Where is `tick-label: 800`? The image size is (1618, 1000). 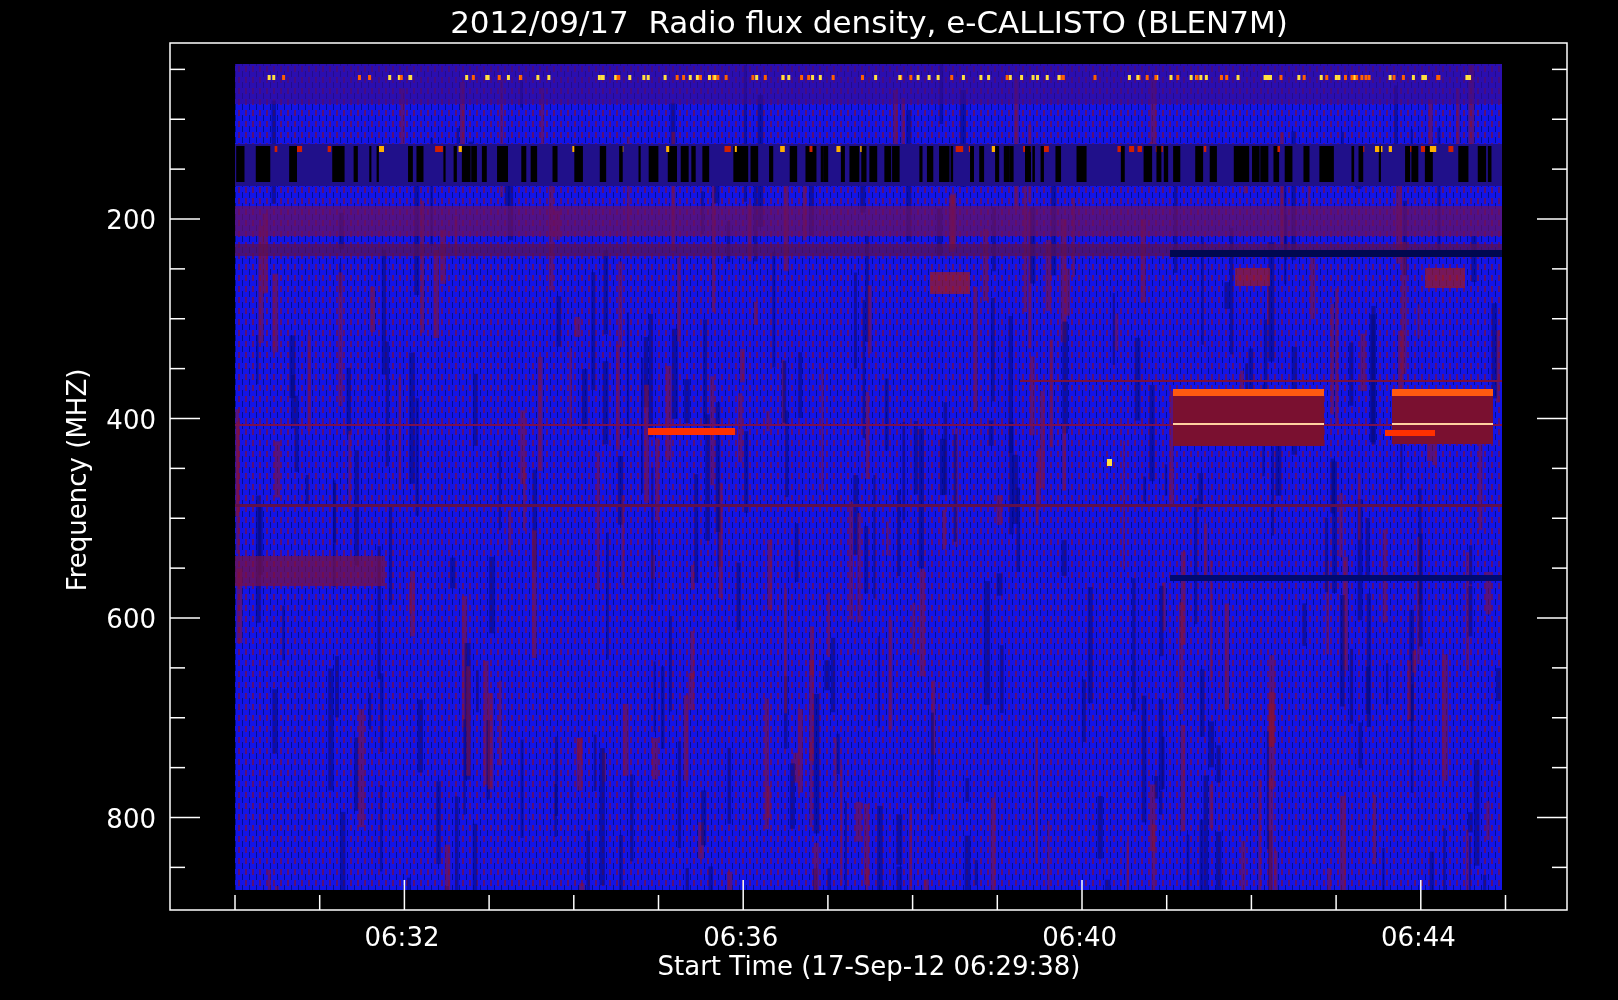
tick-label: 800 is located at coordinates (131, 818).